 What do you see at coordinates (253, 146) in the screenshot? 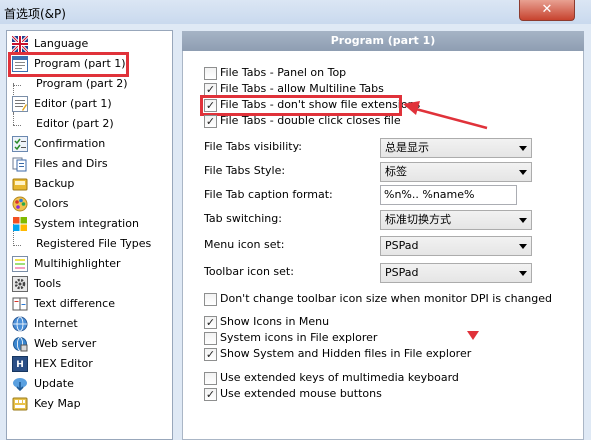
I see `file-tabs-visibility-label: File Tabs visibility:` at bounding box center [253, 146].